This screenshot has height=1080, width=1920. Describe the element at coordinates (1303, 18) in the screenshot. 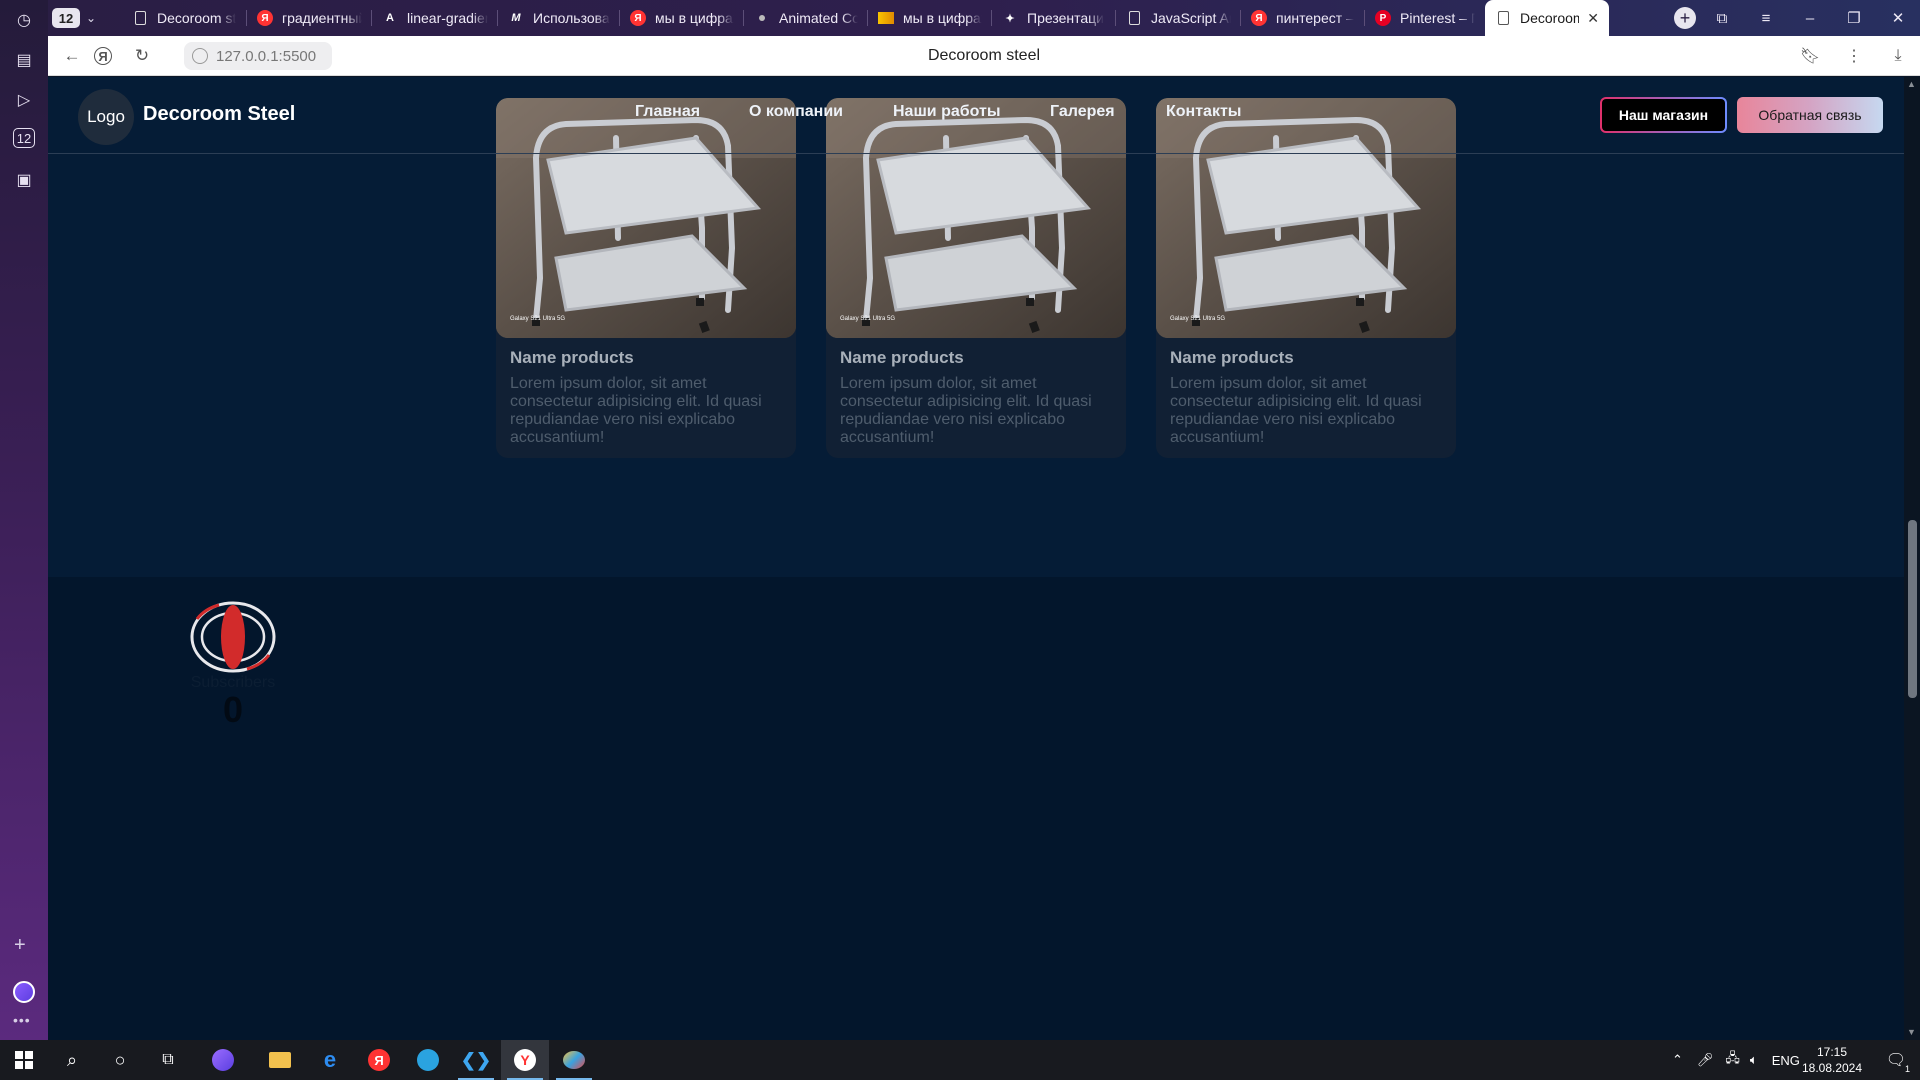

I see `browser-tab: Япинтерест –` at that location.